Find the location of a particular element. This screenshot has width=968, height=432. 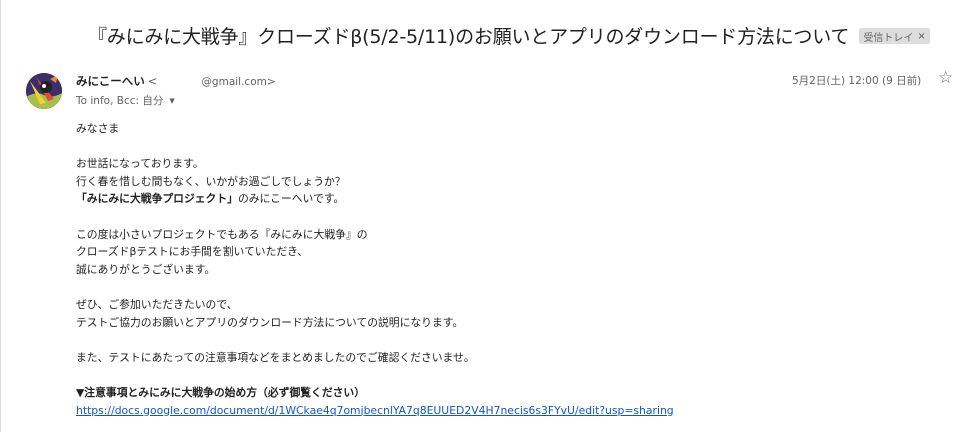

body-line: ぜひ、ご参加いただきたいので、 is located at coordinates (157, 304).